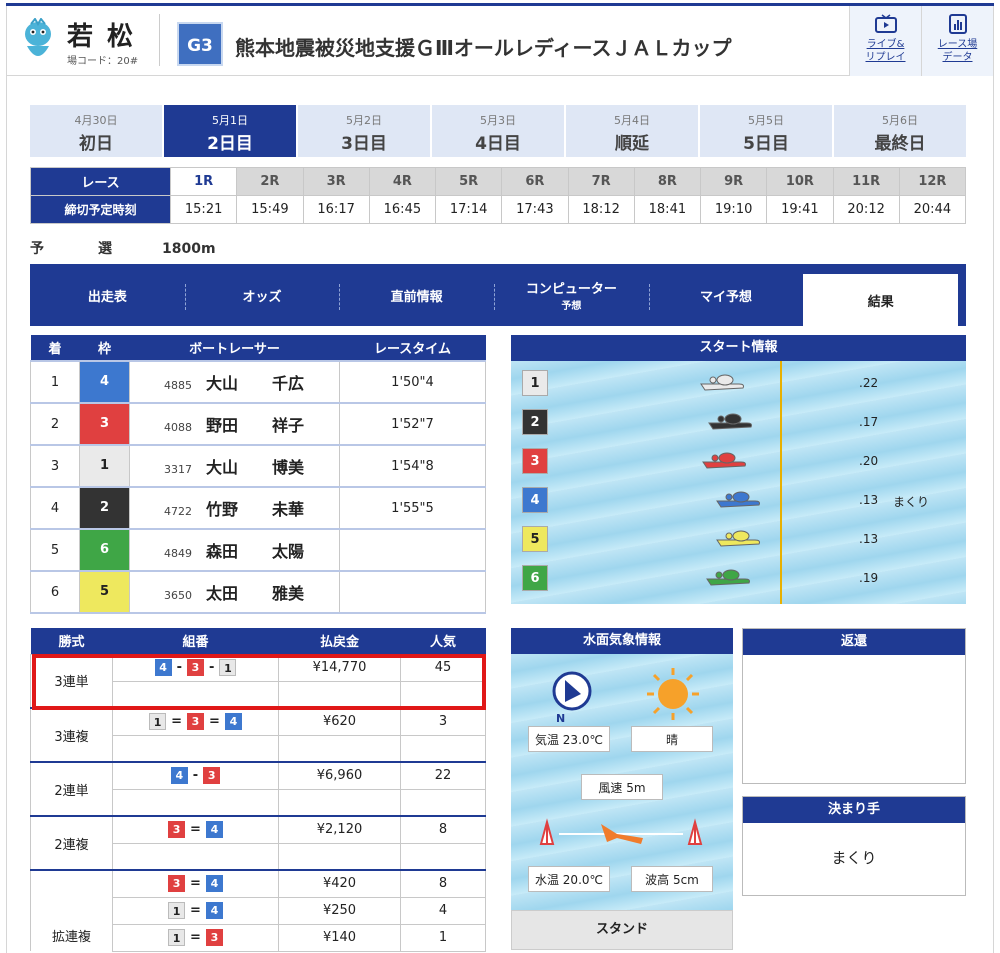  What do you see at coordinates (364, 131) in the screenshot?
I see `day-tab-3: 5月2日 3日目` at bounding box center [364, 131].